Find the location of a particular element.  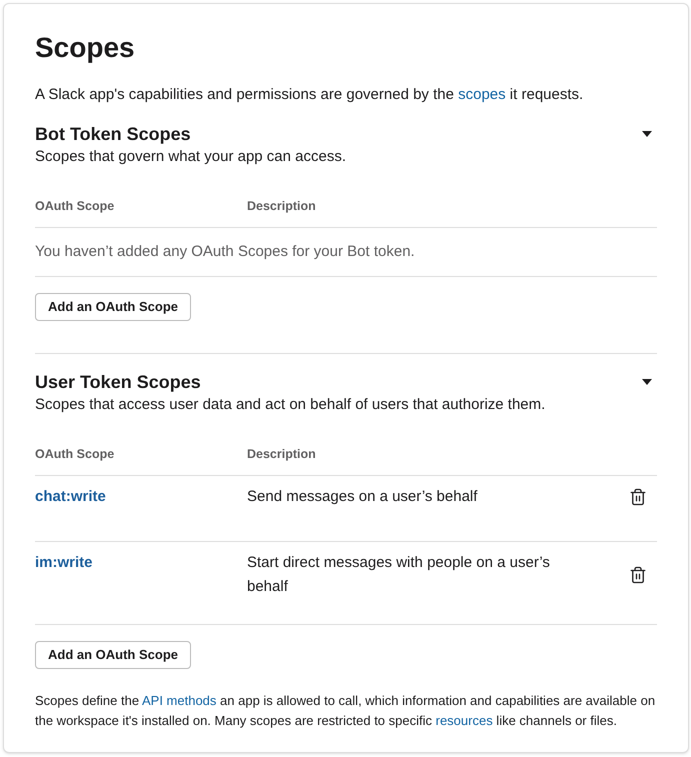

inline-link: resources is located at coordinates (464, 720).